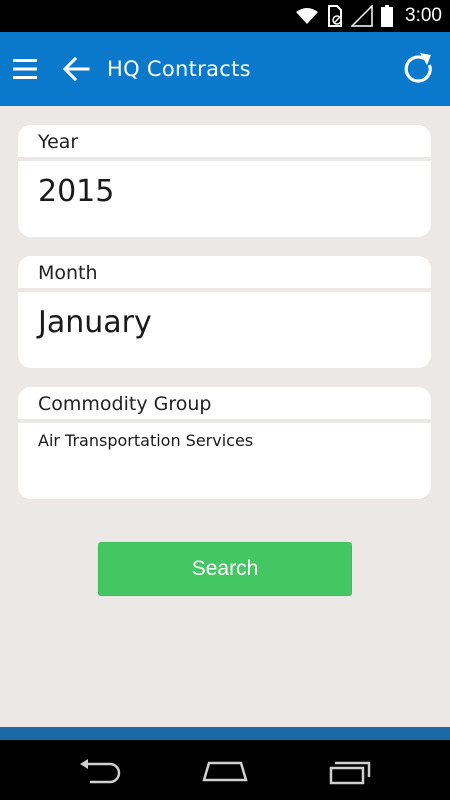 Image resolution: width=450 pixels, height=800 pixels. Describe the element at coordinates (335, 16) in the screenshot. I see `sim-blocked-icon` at that location.